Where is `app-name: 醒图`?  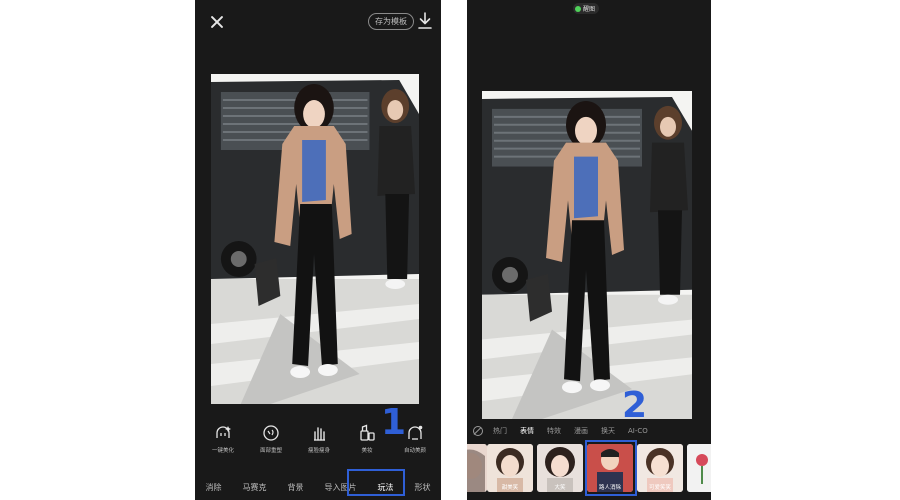 app-name: 醒图 is located at coordinates (589, 9).